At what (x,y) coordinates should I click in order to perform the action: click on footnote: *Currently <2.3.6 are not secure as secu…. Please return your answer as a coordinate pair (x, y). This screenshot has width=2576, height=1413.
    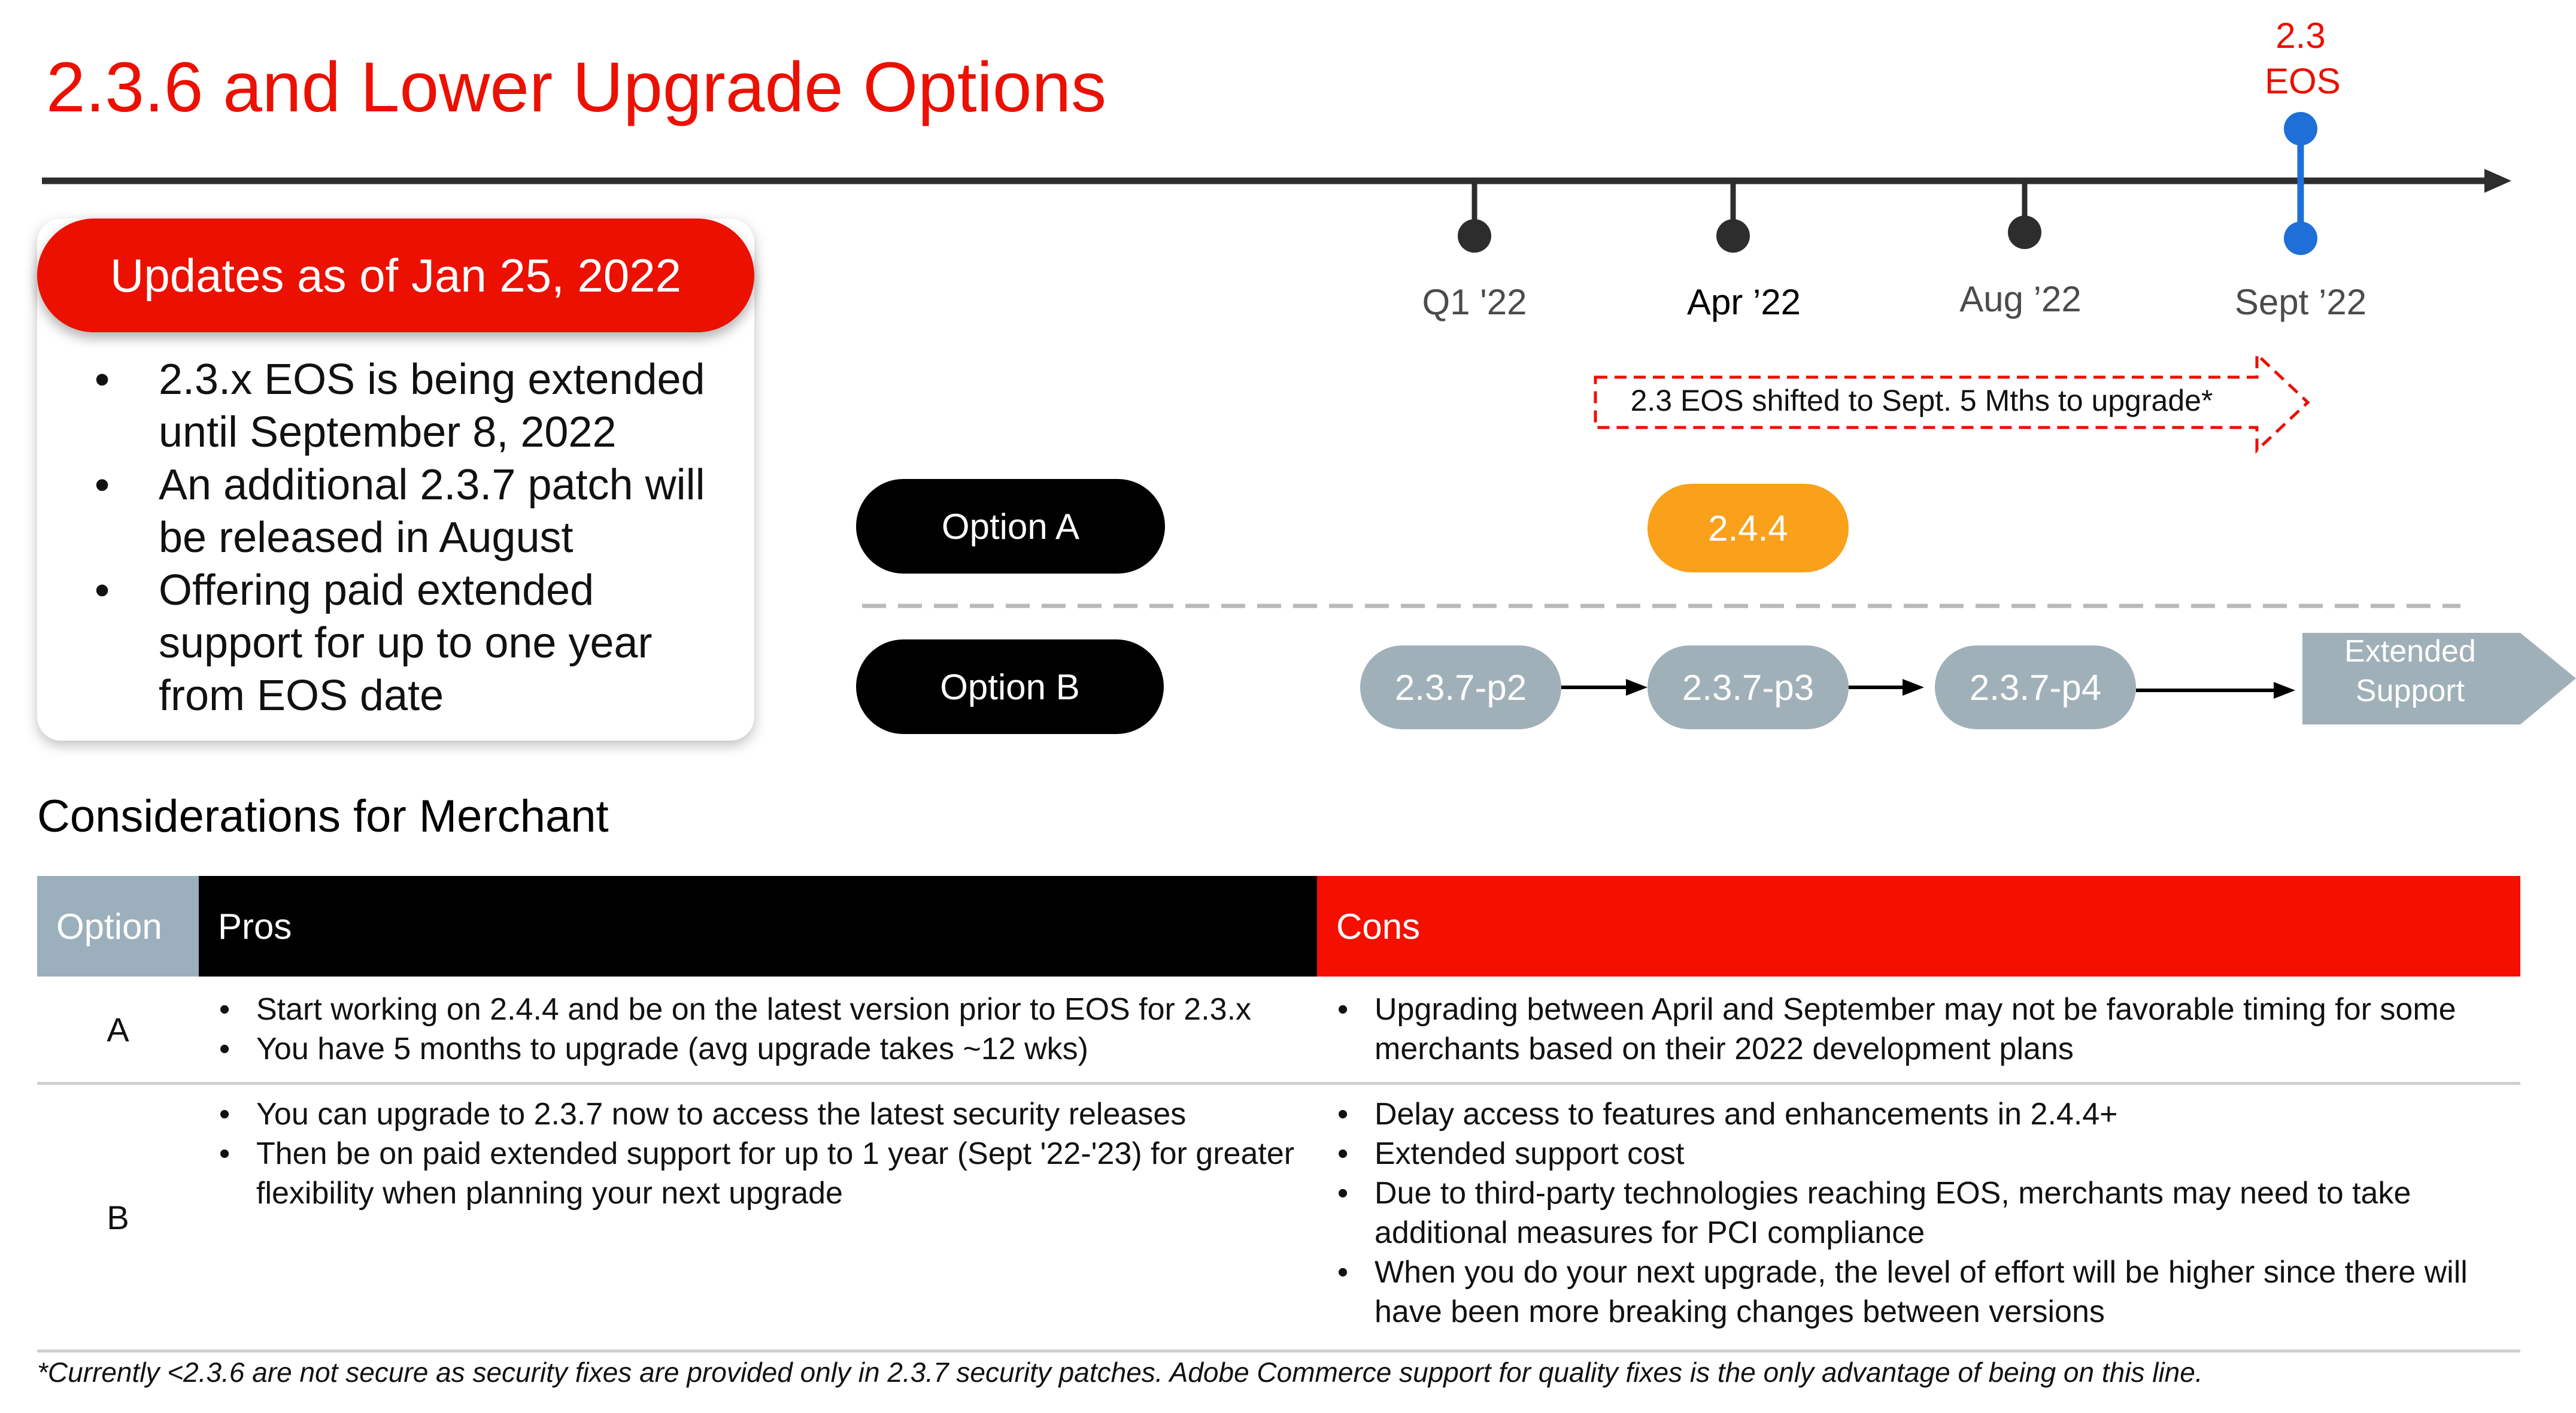
    Looking at the image, I should click on (1120, 1372).